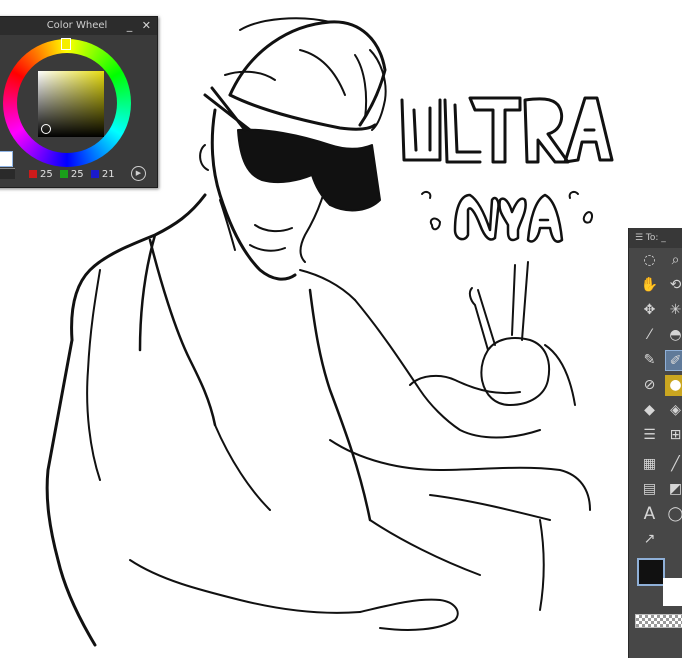  Describe the element at coordinates (672, 592) in the screenshot. I see `sub-color-swatch` at that location.